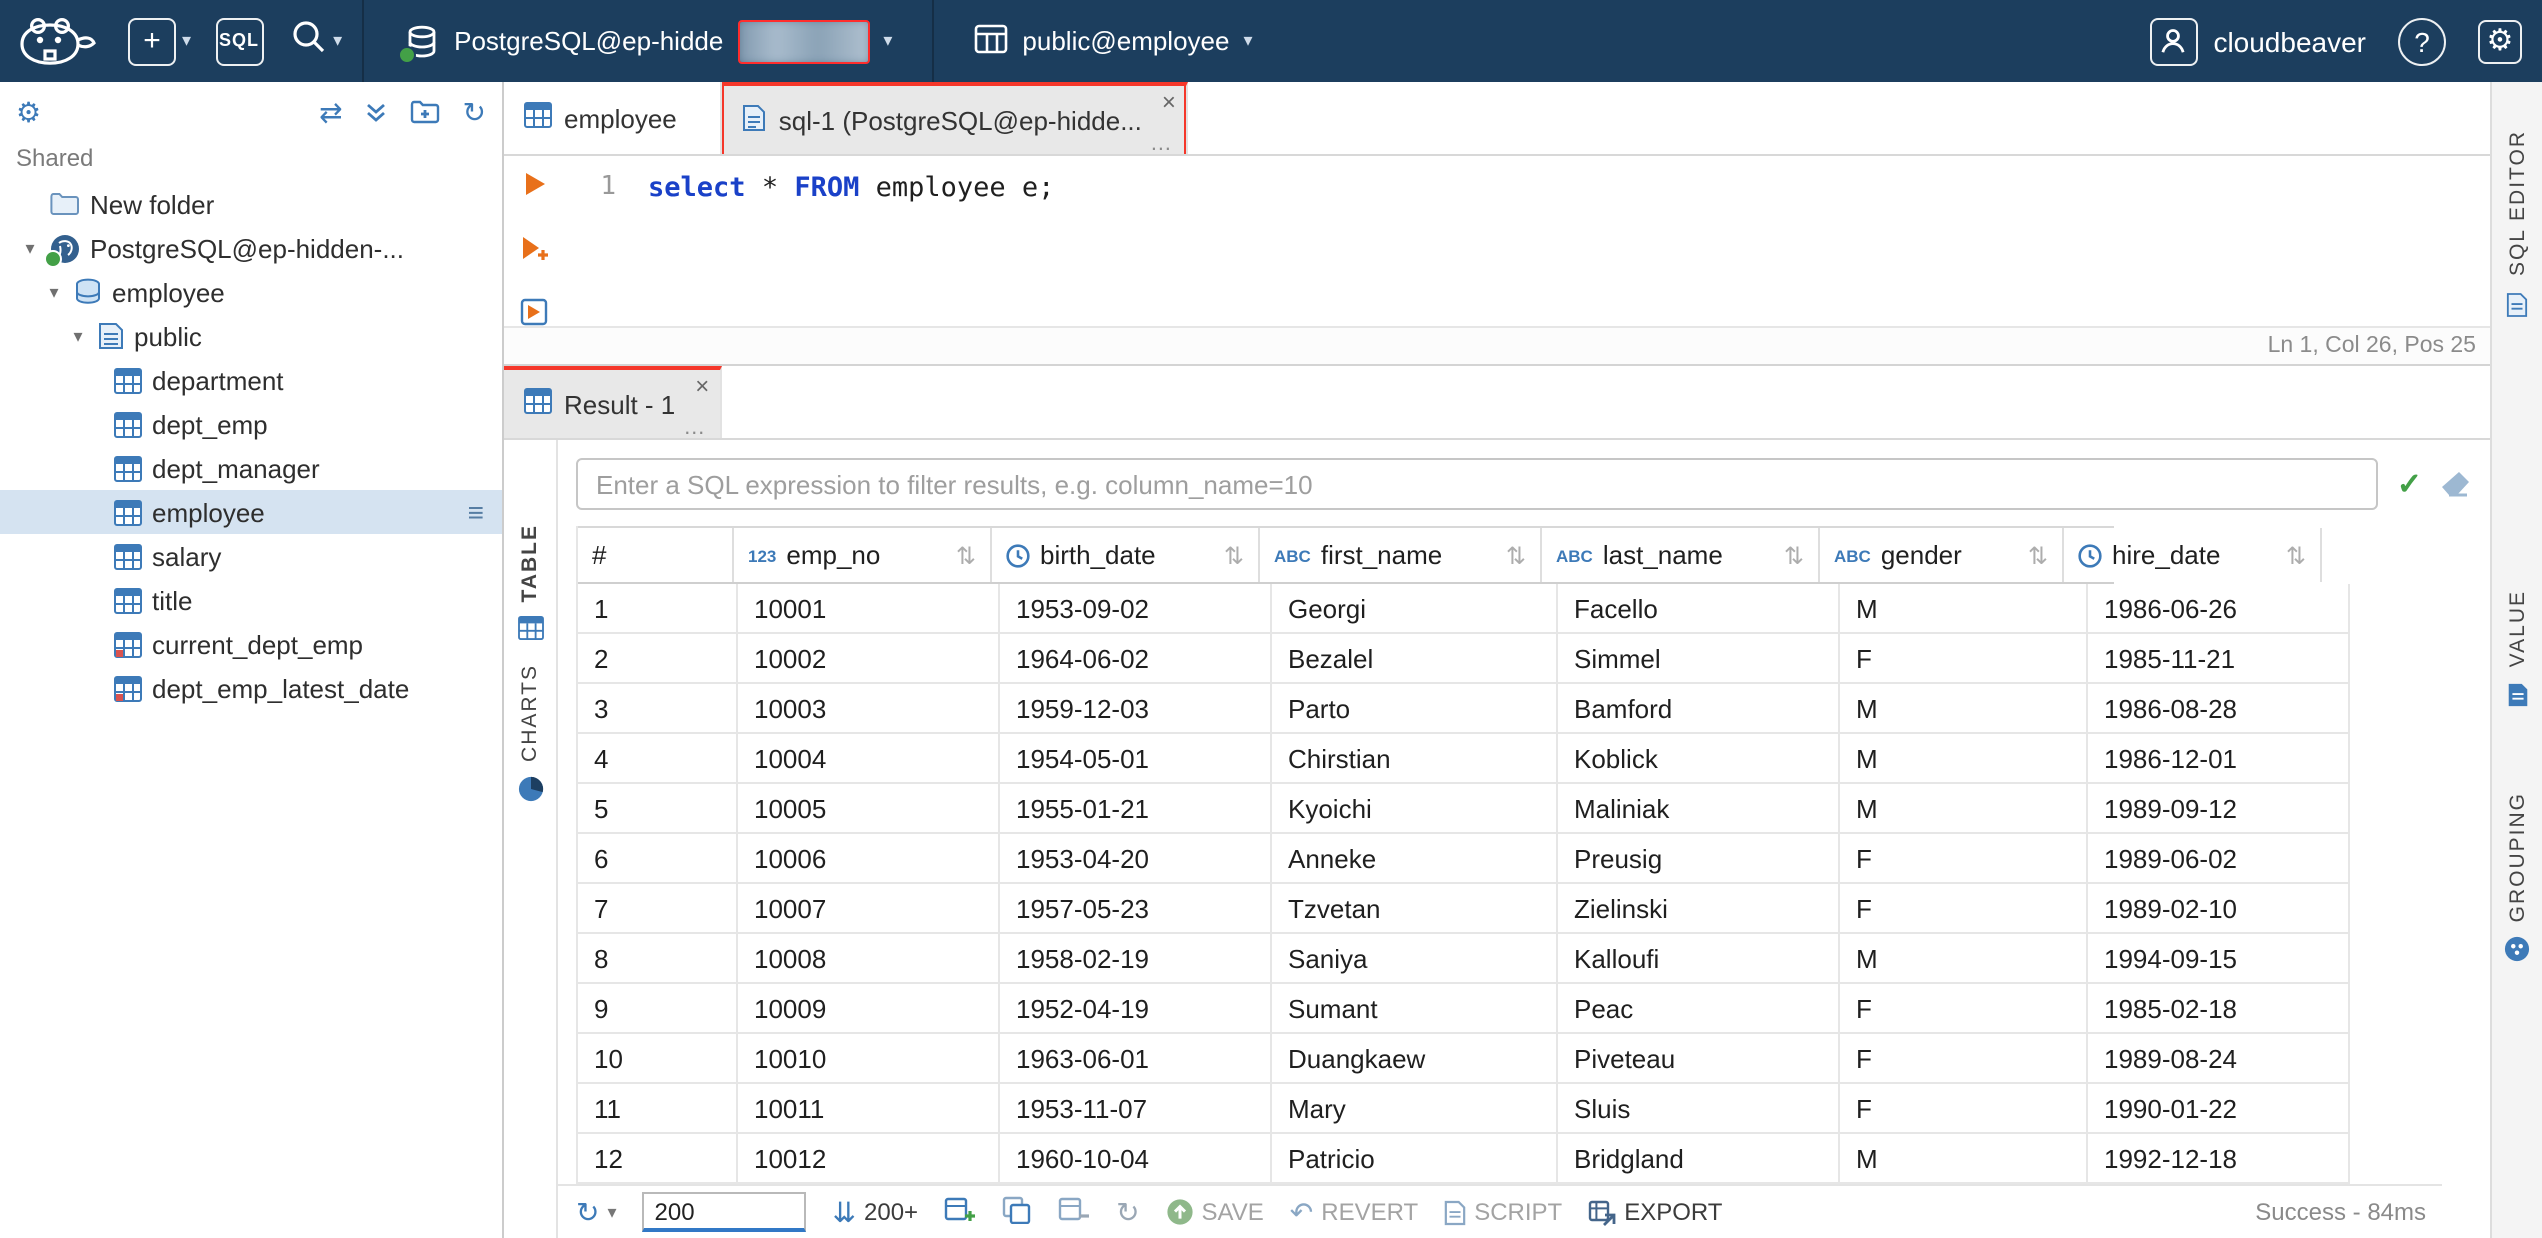 Image resolution: width=2542 pixels, height=1238 pixels. Describe the element at coordinates (1415, 909) in the screenshot. I see `cell-first_name: Tzvetan` at that location.